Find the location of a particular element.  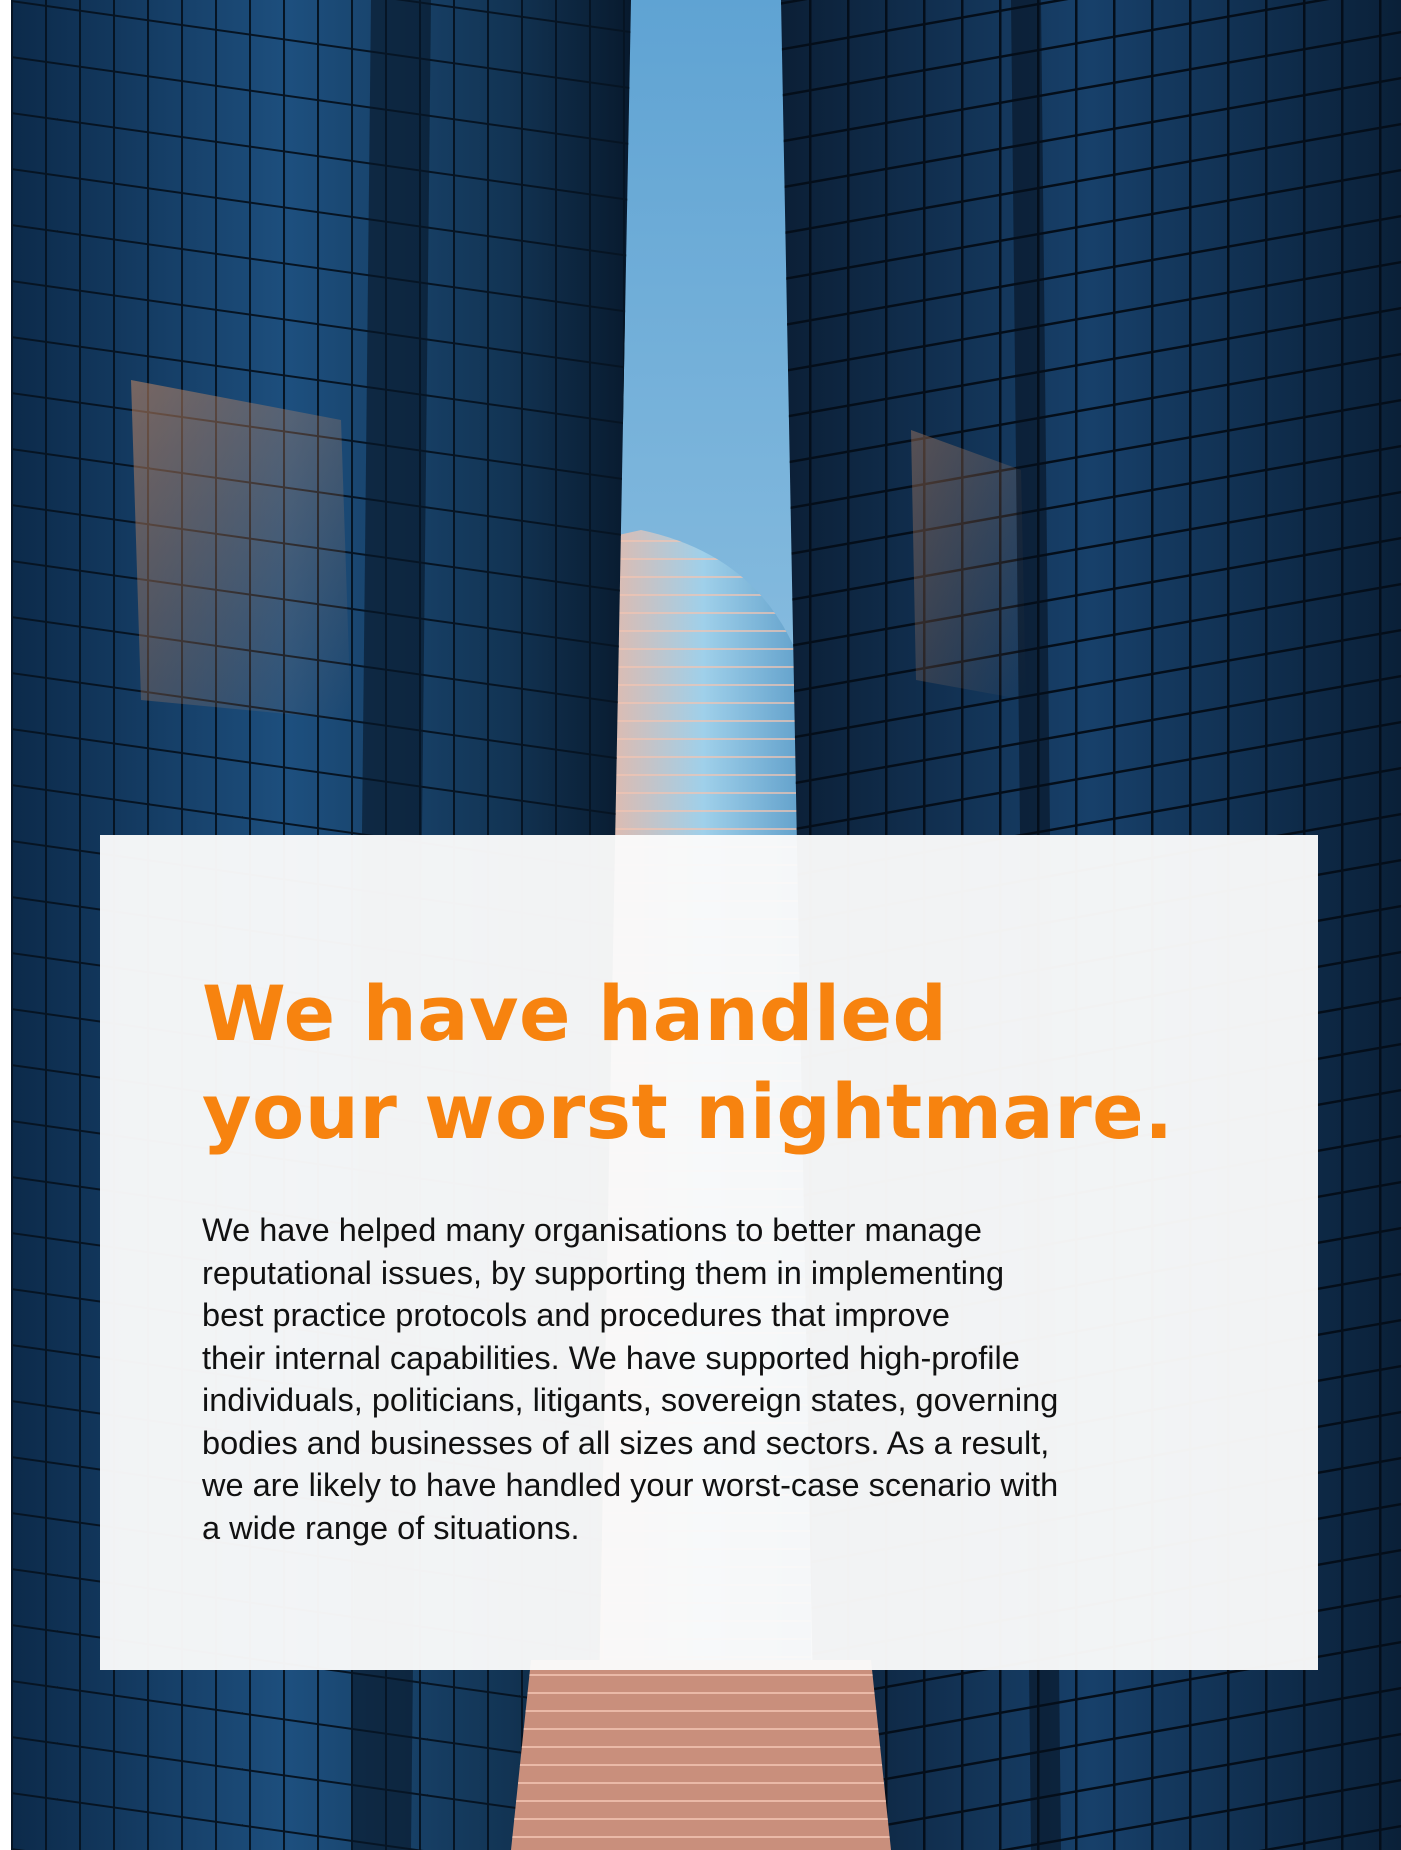

headline: We have handled your worst nightmare. is located at coordinates (760, 1063).